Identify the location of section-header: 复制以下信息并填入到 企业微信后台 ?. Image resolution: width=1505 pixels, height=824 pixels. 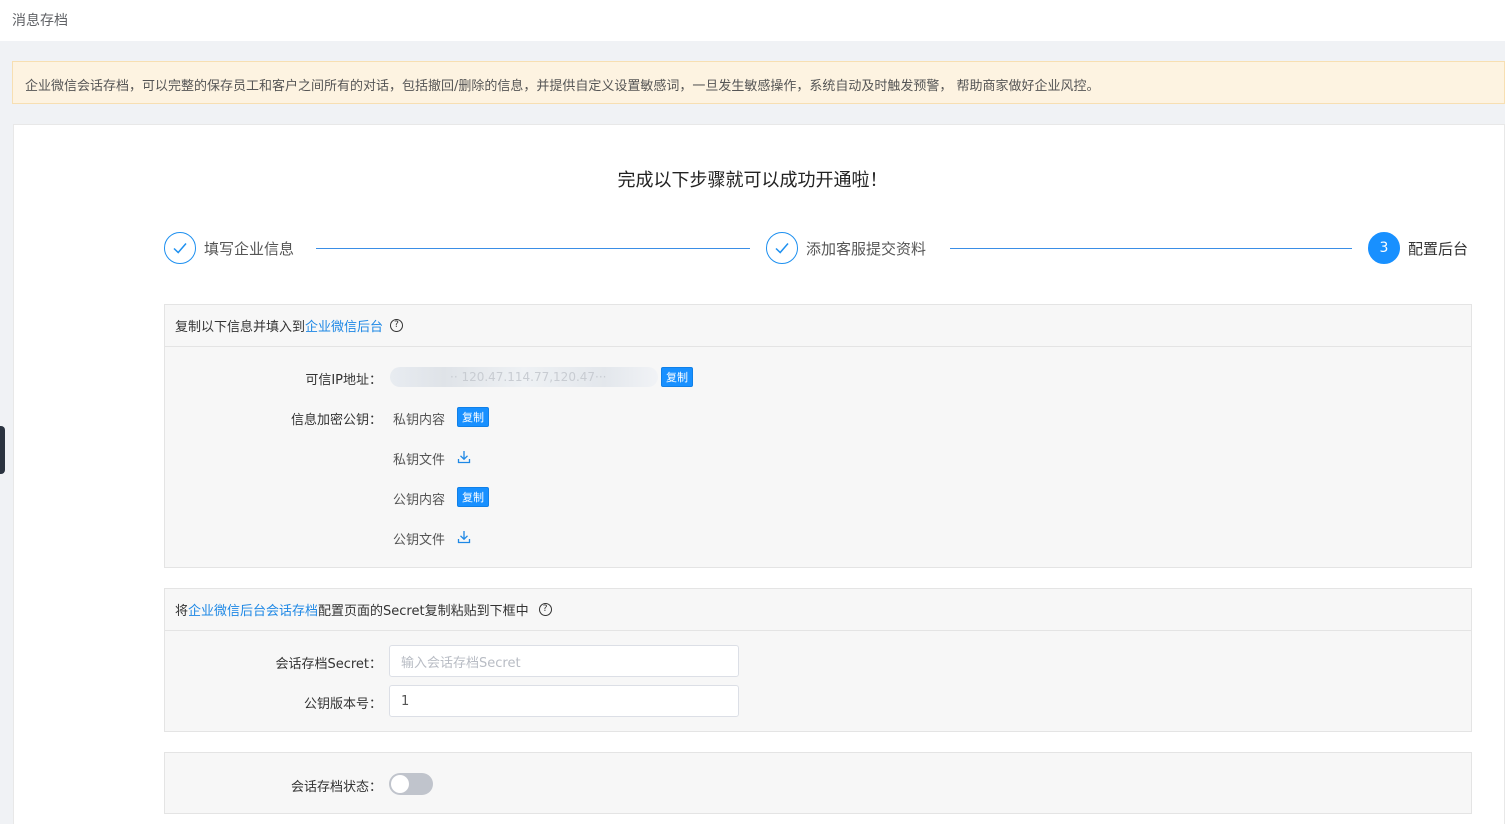
(818, 326).